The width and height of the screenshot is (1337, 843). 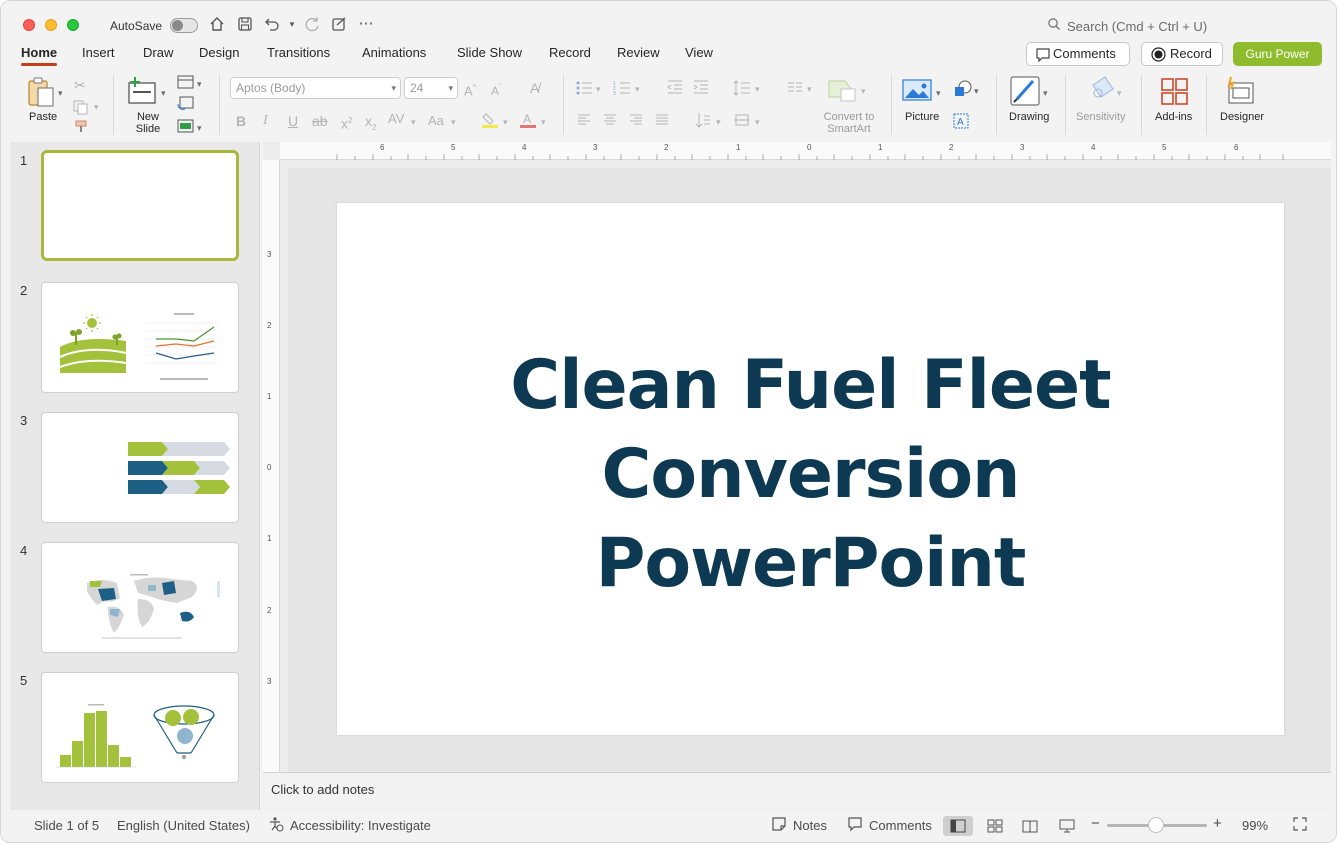 What do you see at coordinates (742, 121) in the screenshot?
I see `align-text-icon` at bounding box center [742, 121].